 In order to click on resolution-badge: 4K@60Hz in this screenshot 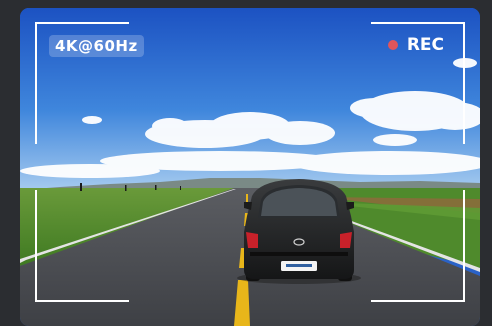, I will do `click(96, 46)`.